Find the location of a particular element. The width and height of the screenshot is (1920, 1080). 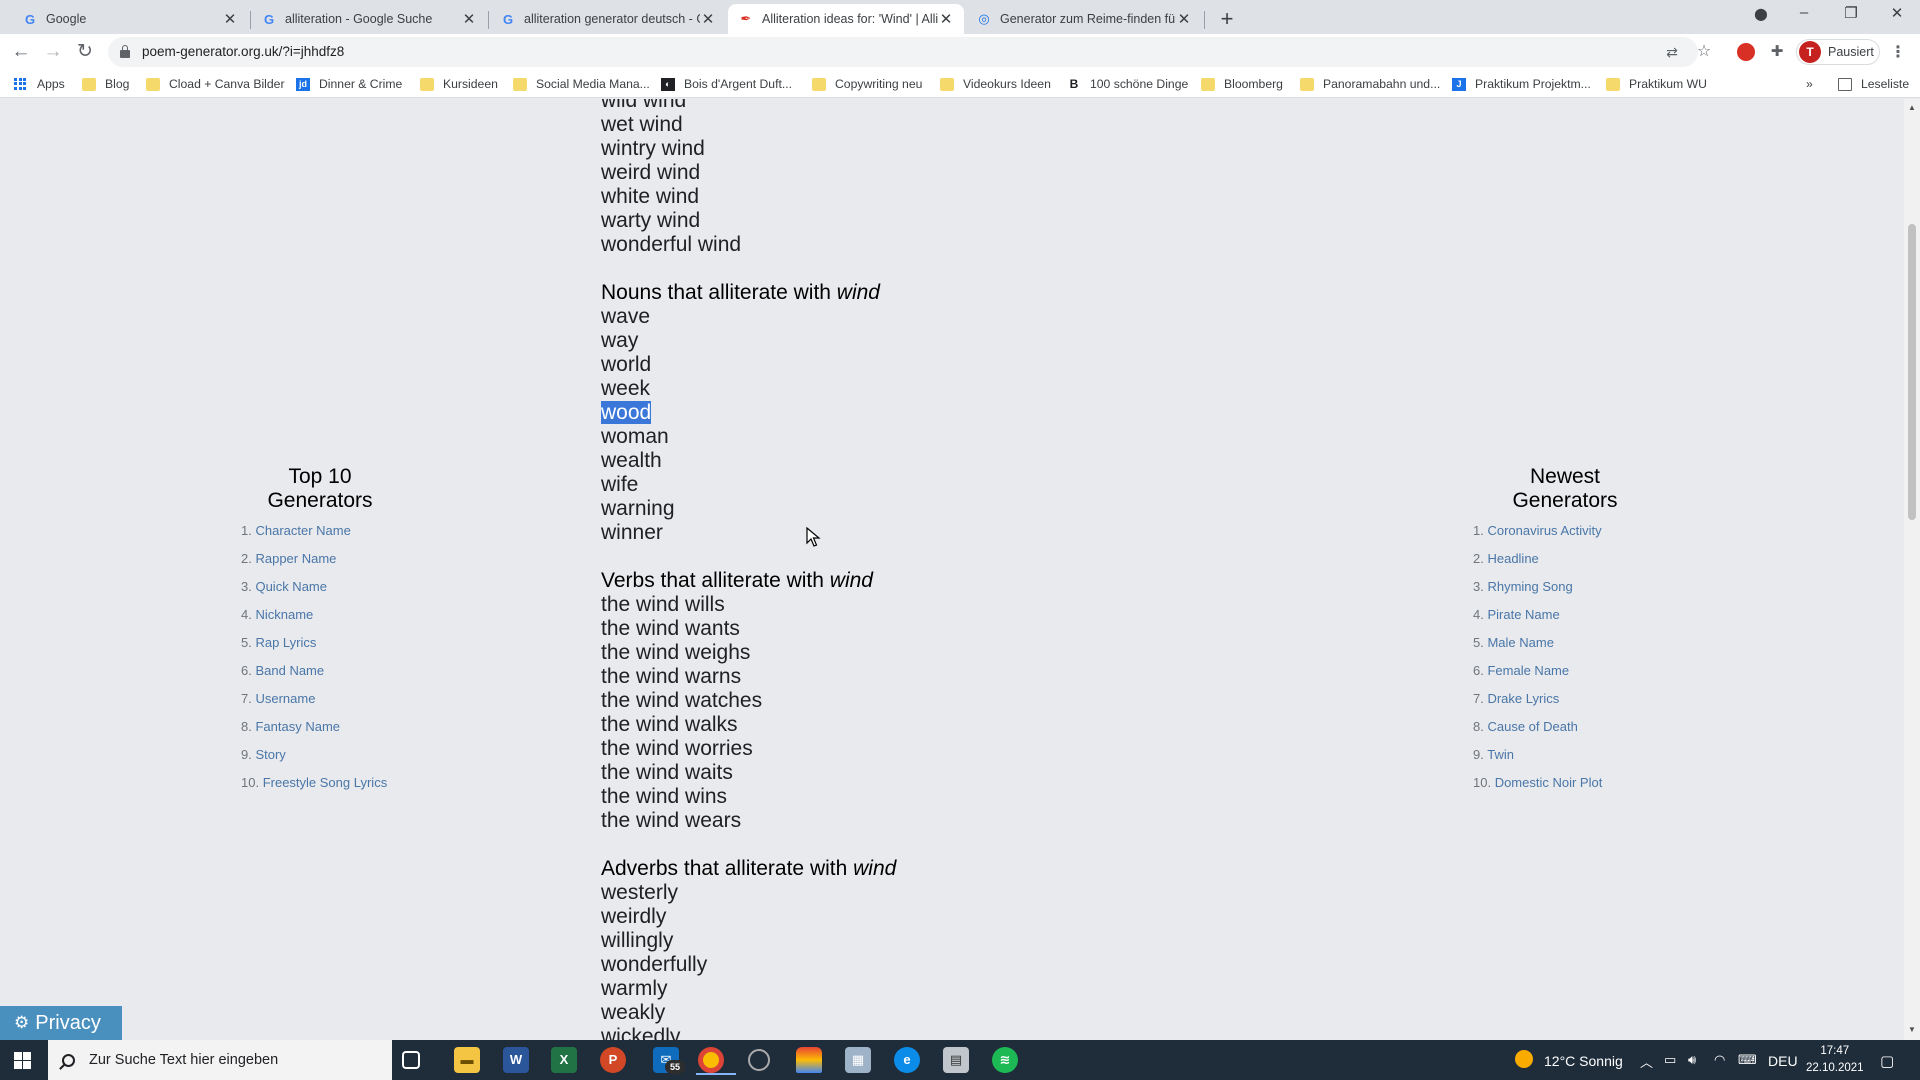

app-icon is located at coordinates (809, 1060).